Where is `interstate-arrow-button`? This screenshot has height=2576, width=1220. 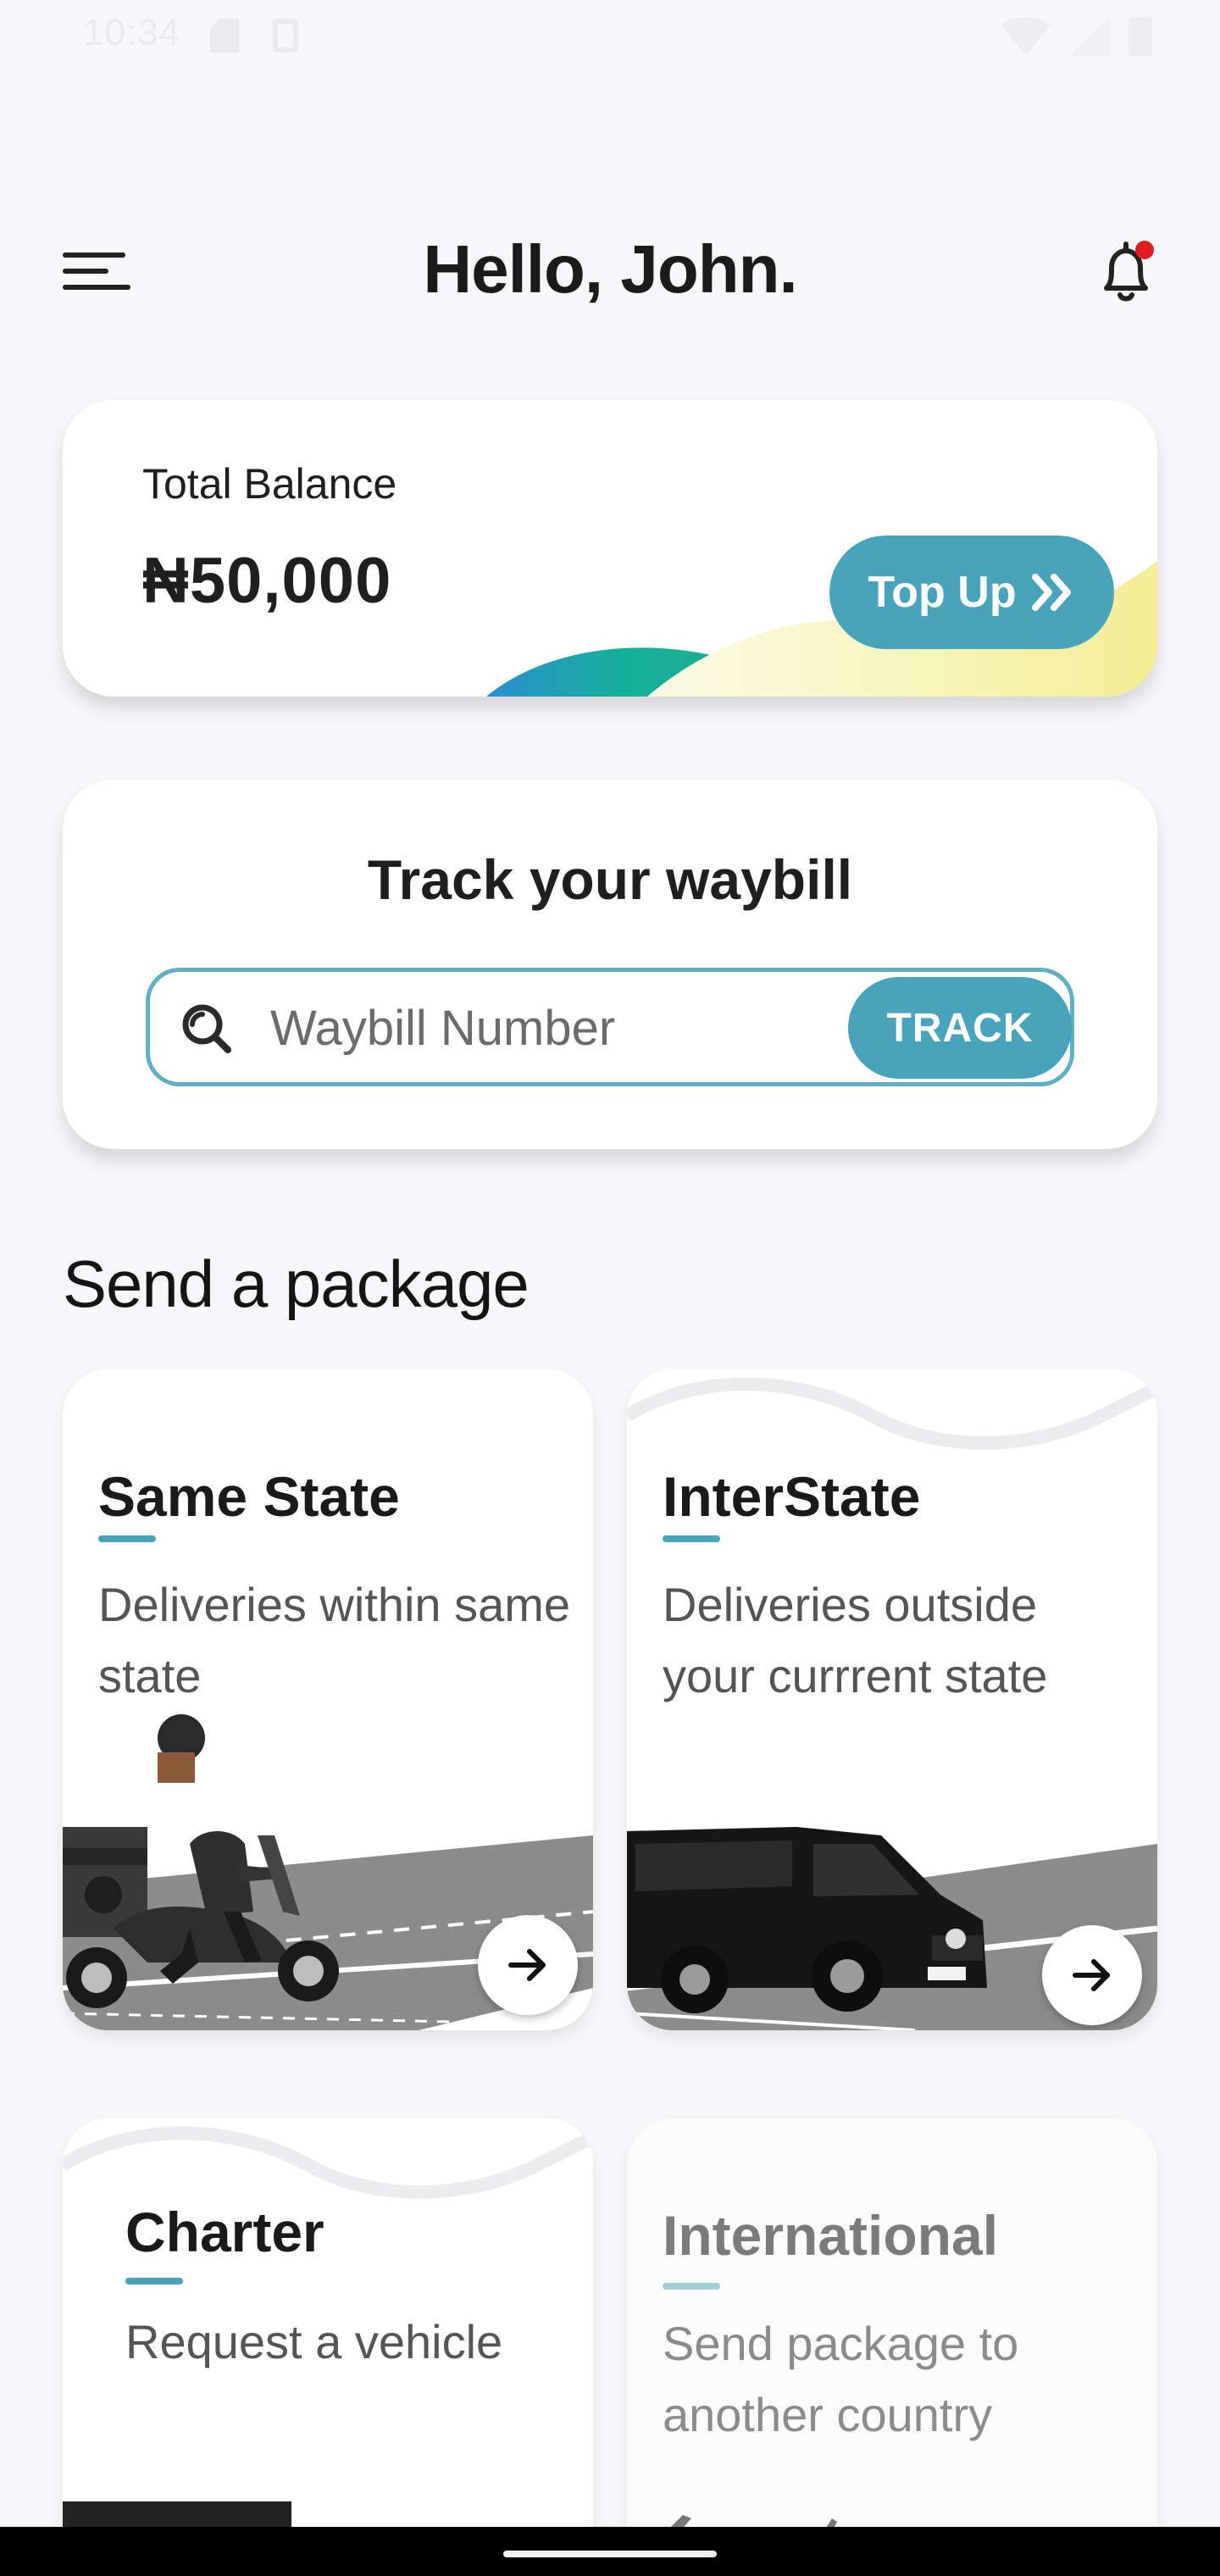 interstate-arrow-button is located at coordinates (1092, 1975).